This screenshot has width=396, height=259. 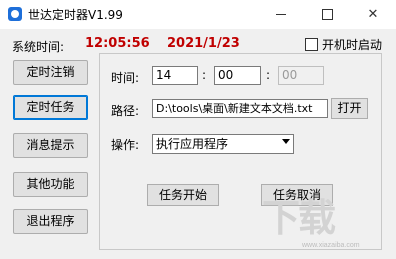 I want to click on hour-input: 14, so click(x=175, y=75).